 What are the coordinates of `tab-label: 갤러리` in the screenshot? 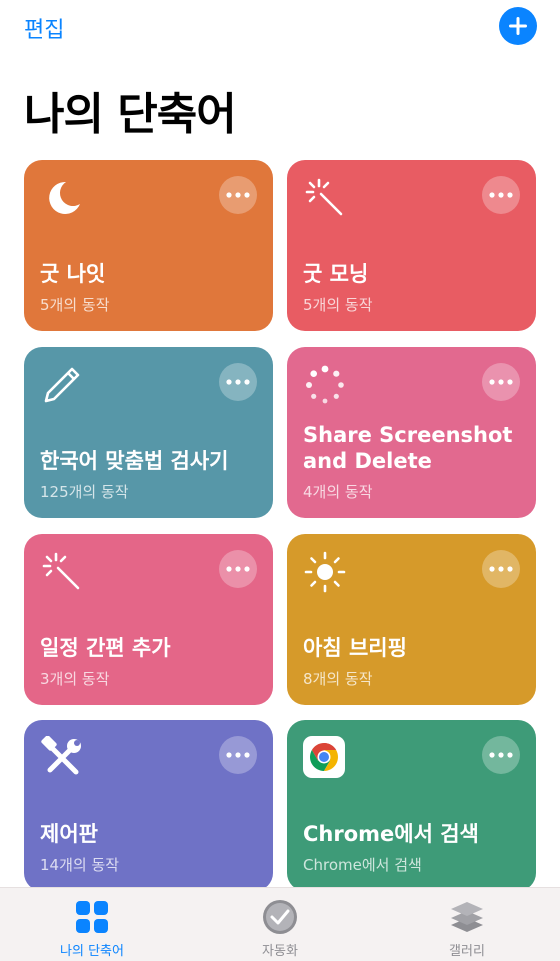 It's located at (467, 951).